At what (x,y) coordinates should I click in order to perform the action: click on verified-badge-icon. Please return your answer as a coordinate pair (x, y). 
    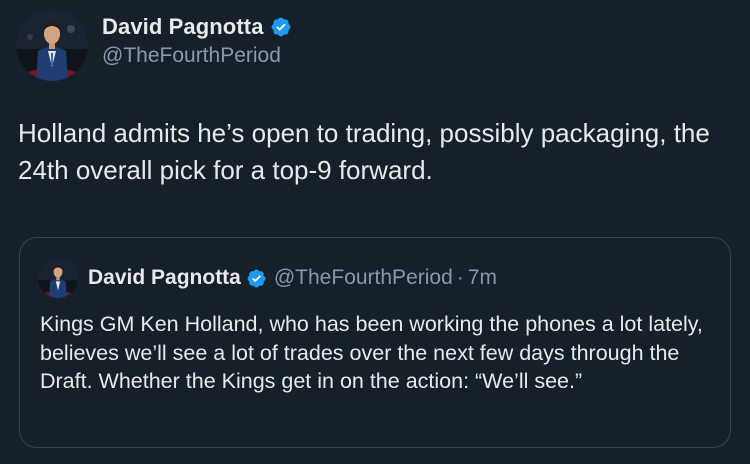
    Looking at the image, I should click on (281, 27).